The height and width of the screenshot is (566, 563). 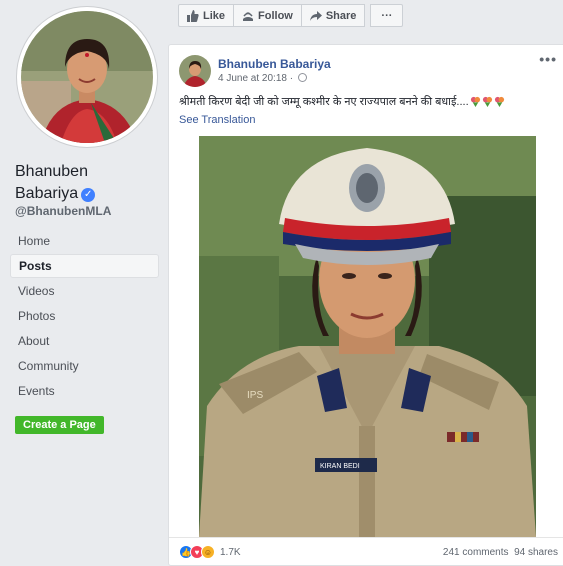 I want to click on public-globe-icon, so click(x=302, y=77).